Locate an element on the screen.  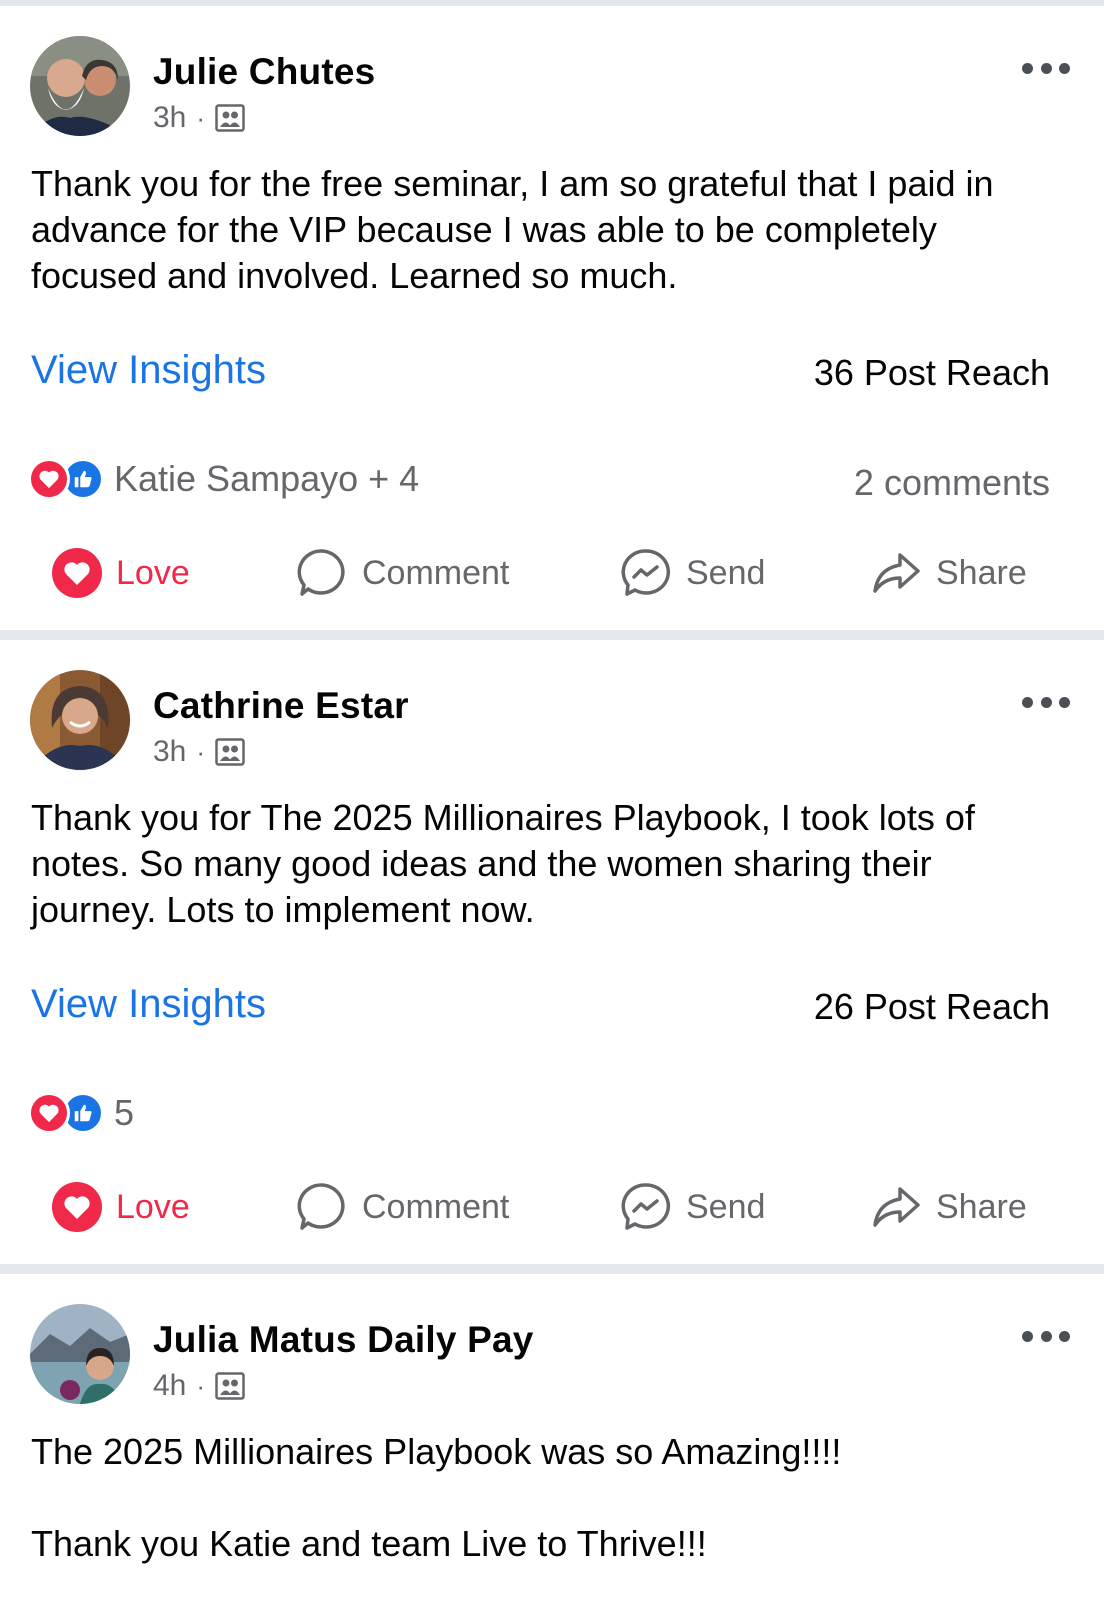
post-reach: 26 Post Reach is located at coordinates (931, 1006).